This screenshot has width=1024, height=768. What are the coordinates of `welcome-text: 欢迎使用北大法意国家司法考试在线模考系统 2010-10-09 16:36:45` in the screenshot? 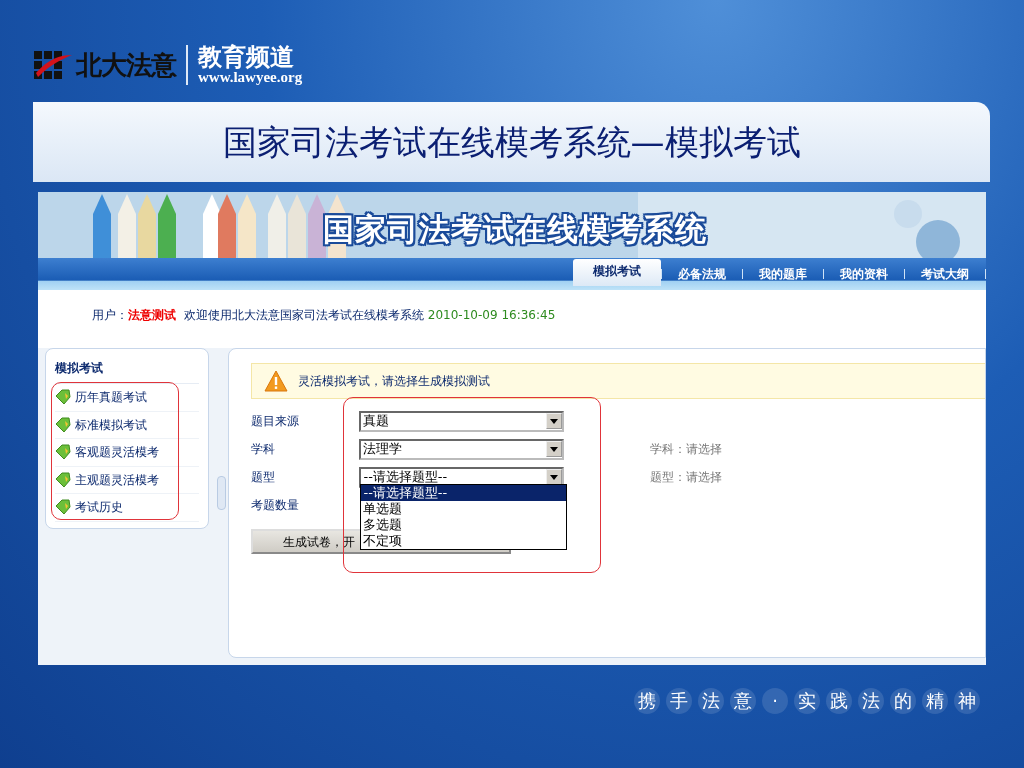 It's located at (370, 315).